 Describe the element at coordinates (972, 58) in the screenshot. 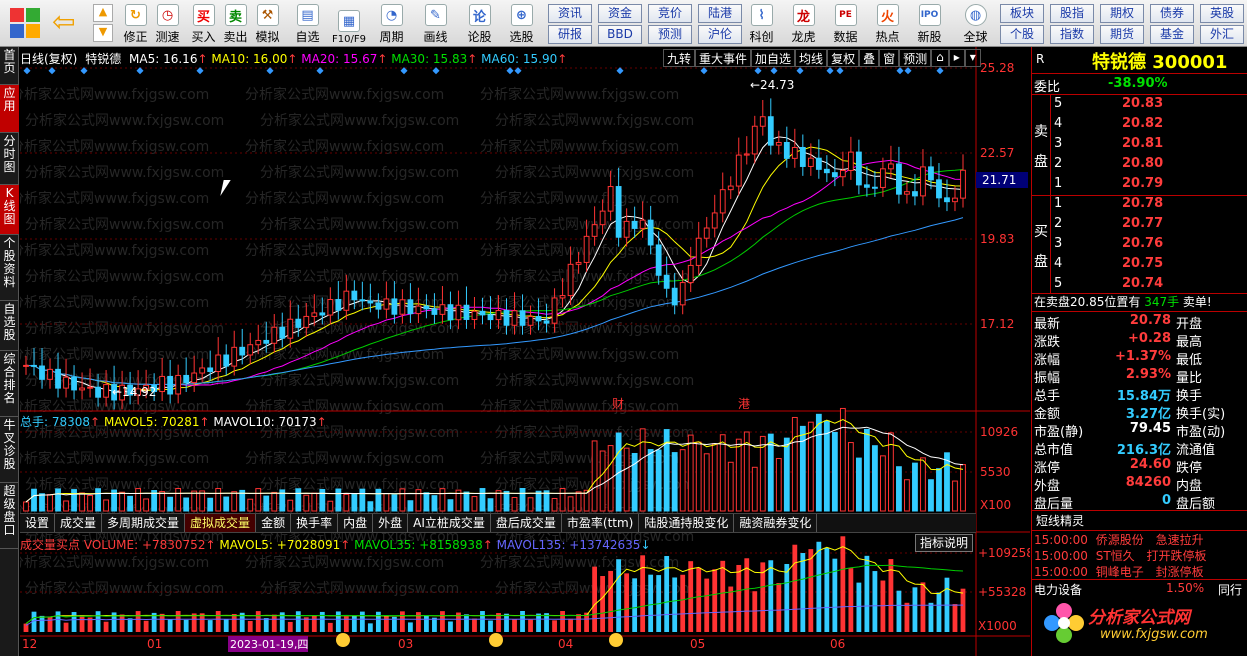

I see `chevron-down-icon: ▾` at that location.